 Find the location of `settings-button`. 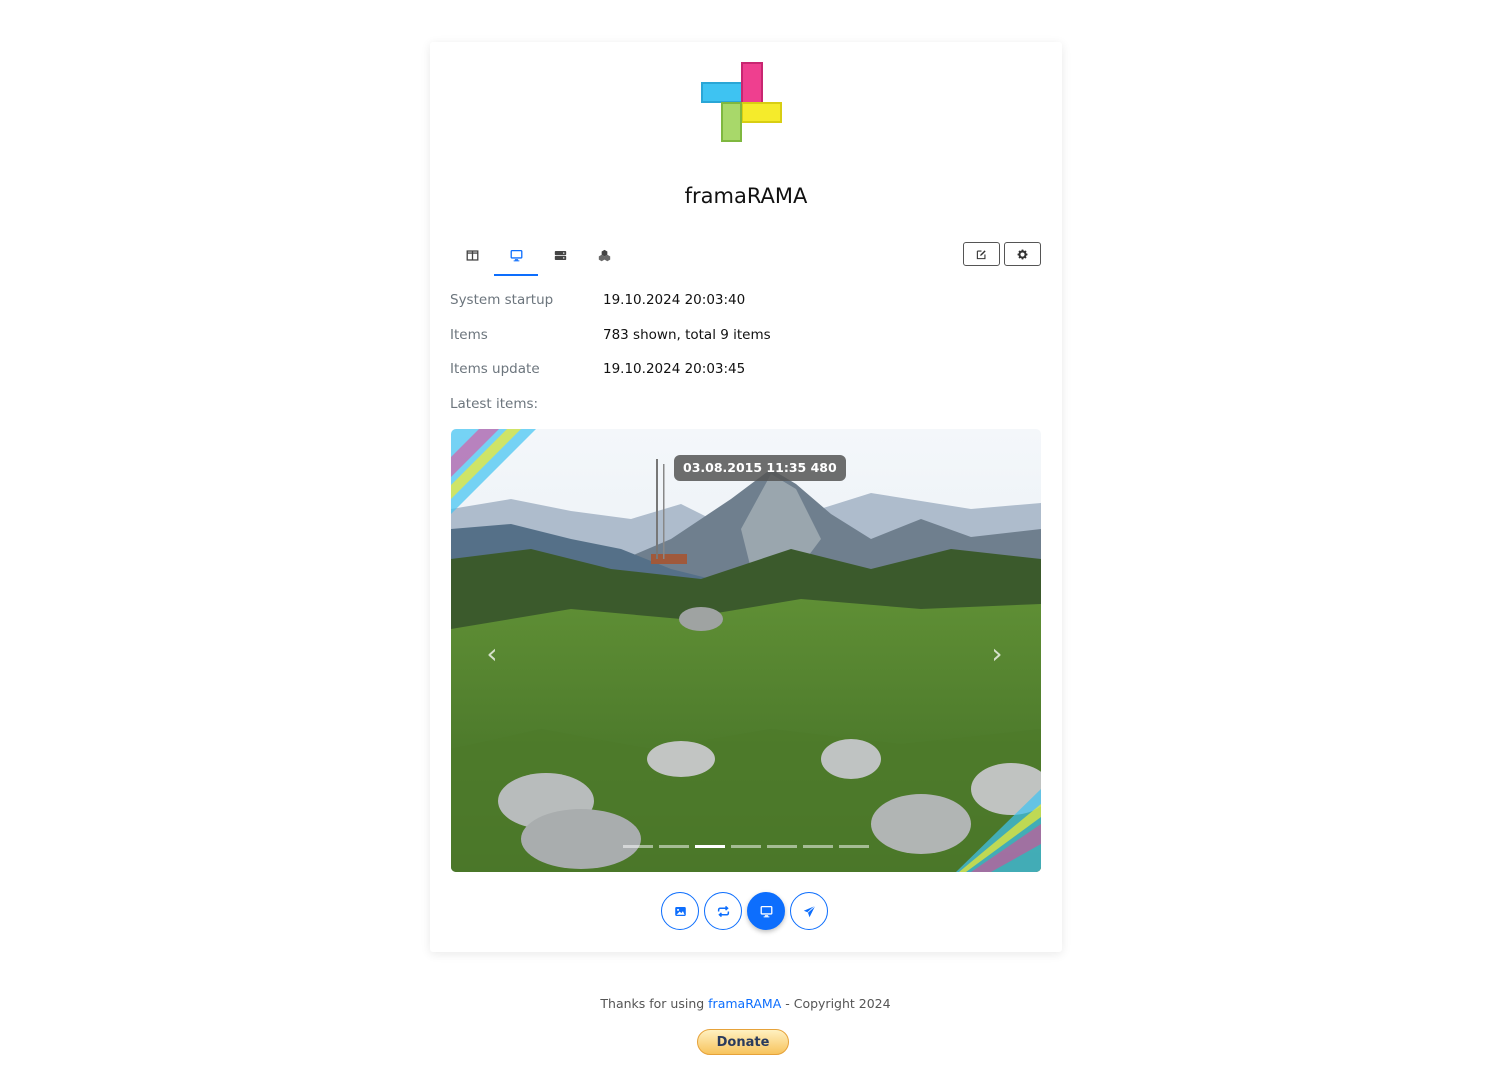

settings-button is located at coordinates (1022, 254).